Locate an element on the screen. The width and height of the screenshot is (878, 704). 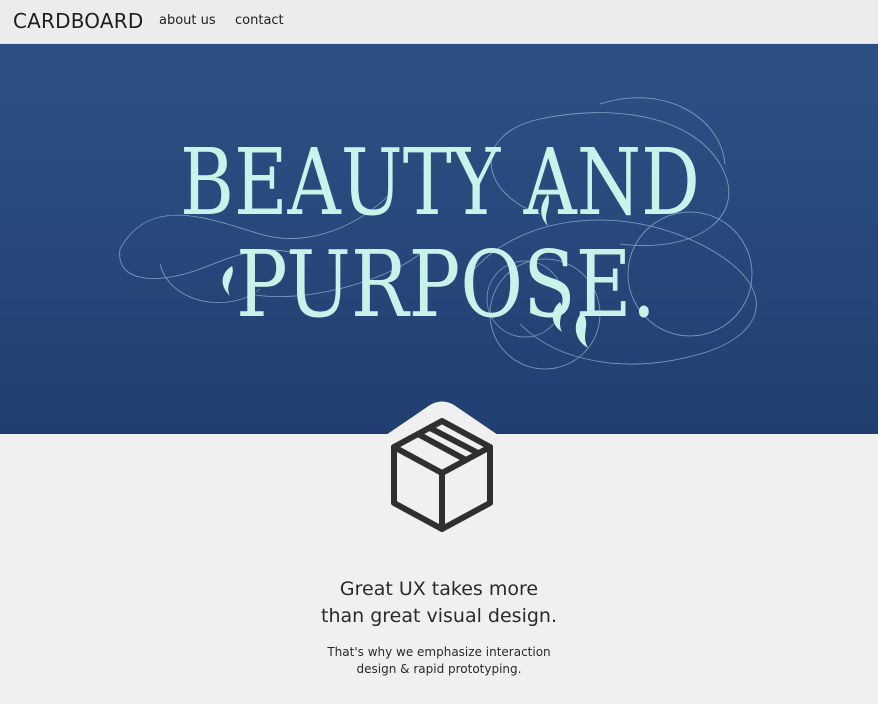
brand-logo: CARDBOARD is located at coordinates (78, 21).